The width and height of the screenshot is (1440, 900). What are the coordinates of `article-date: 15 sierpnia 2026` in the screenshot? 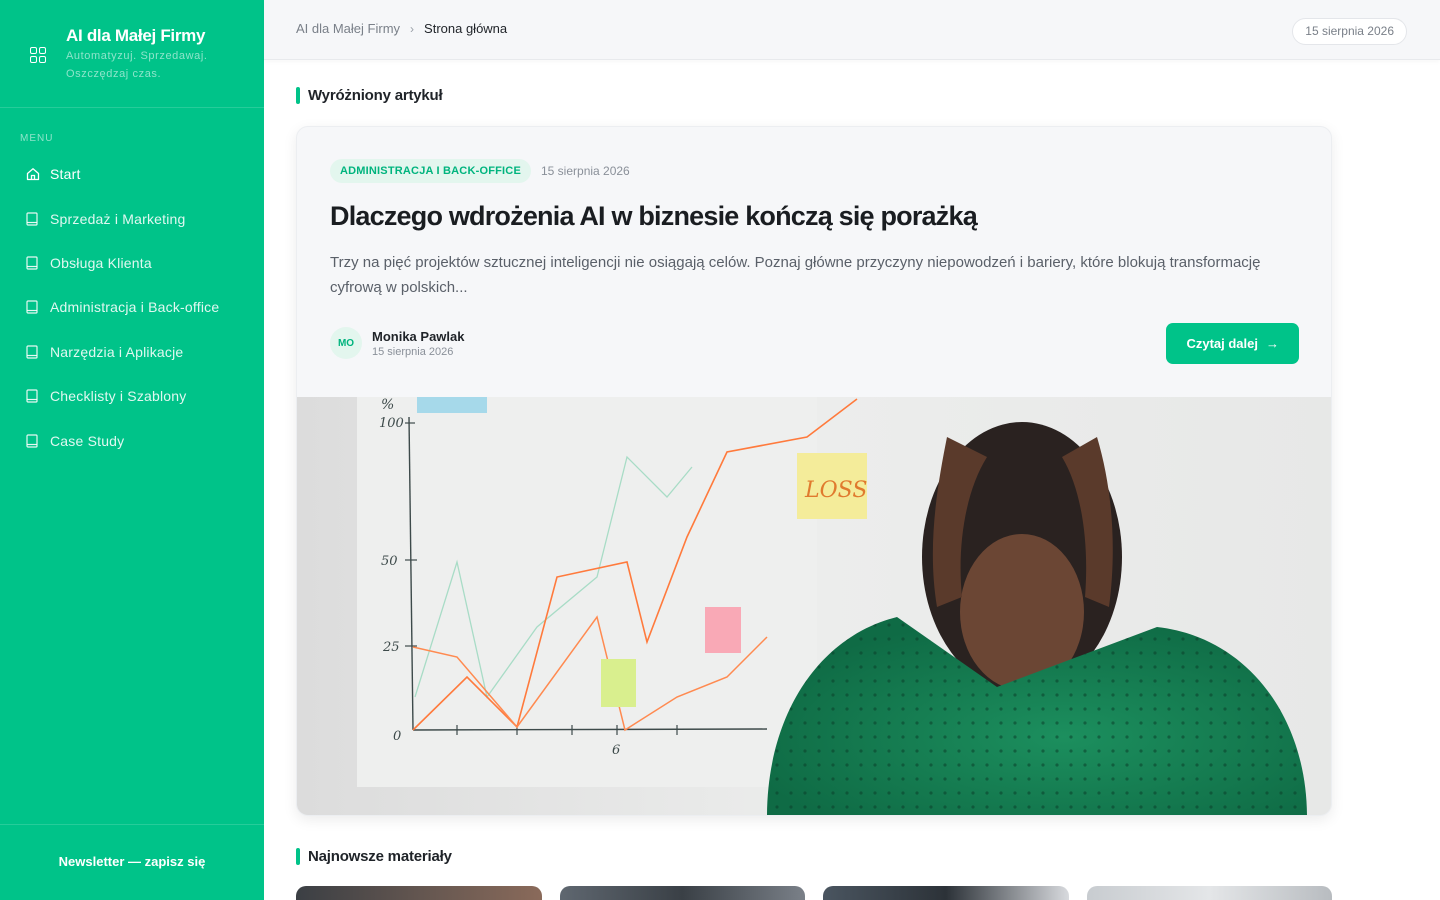 It's located at (585, 171).